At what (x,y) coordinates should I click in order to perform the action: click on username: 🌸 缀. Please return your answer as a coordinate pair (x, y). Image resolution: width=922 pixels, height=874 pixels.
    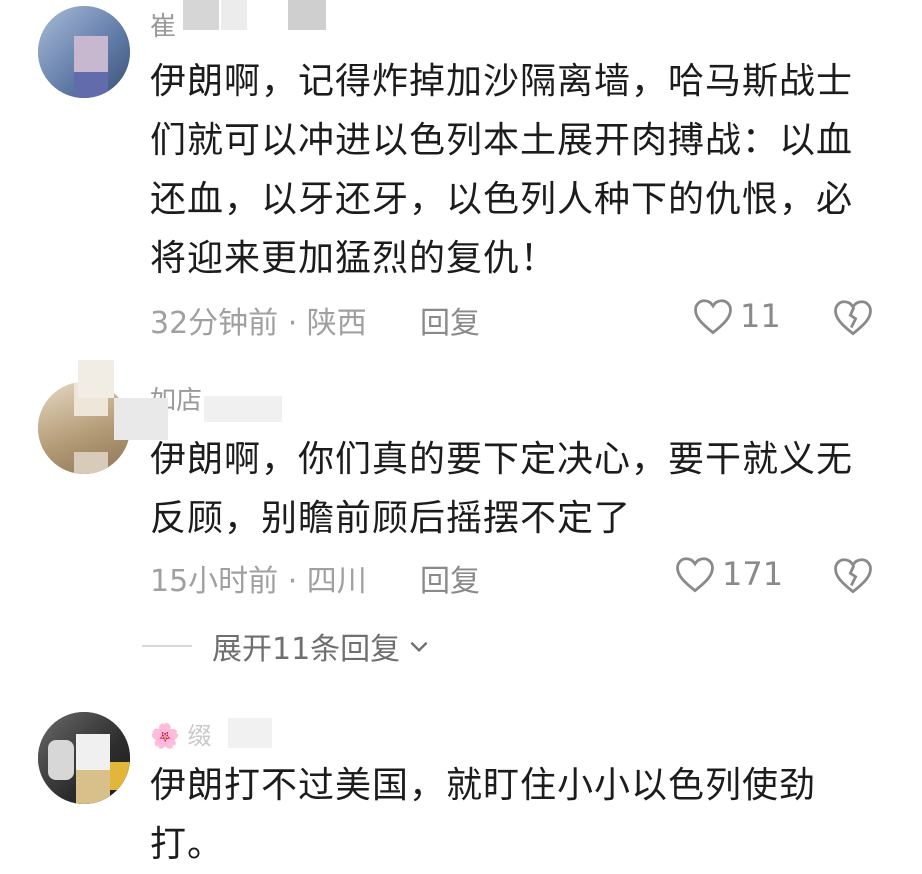
    Looking at the image, I should click on (181, 733).